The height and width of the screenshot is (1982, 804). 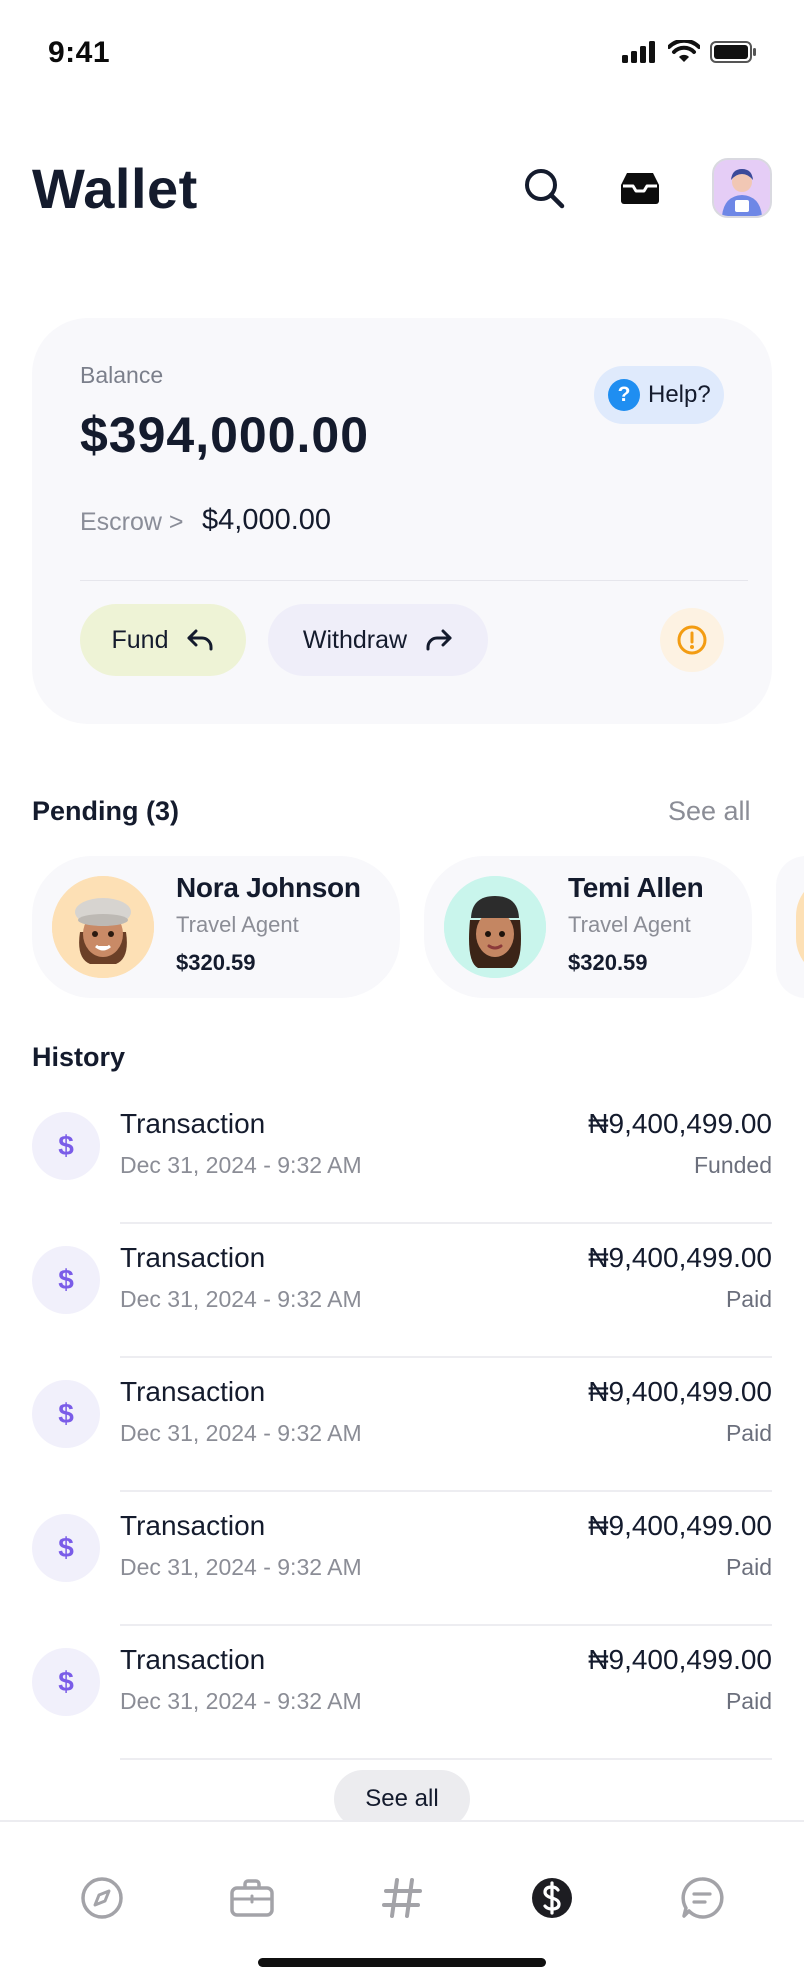 I want to click on escrow-link: Escrow >, so click(x=132, y=522).